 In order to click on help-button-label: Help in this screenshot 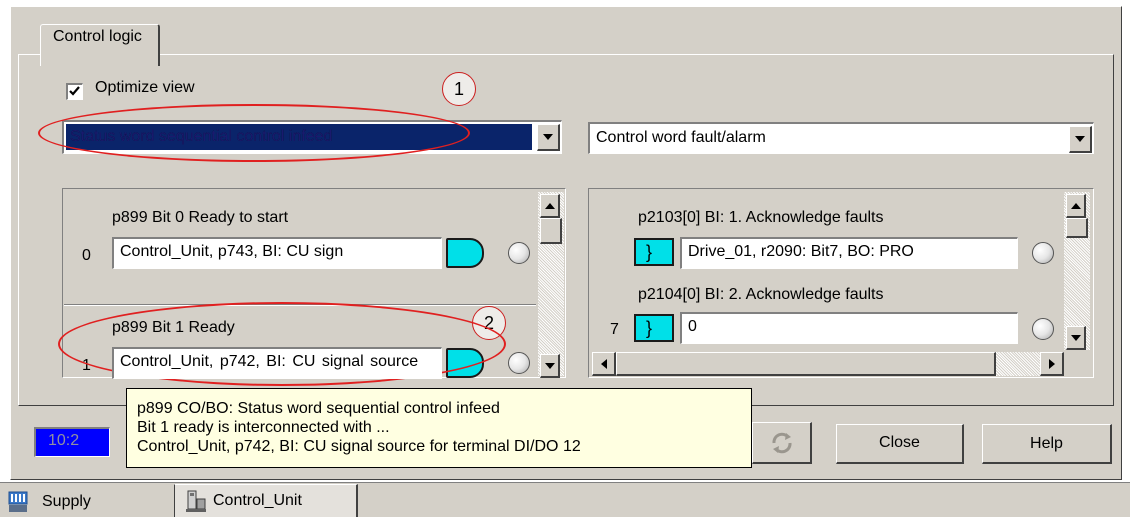, I will do `click(1046, 443)`.